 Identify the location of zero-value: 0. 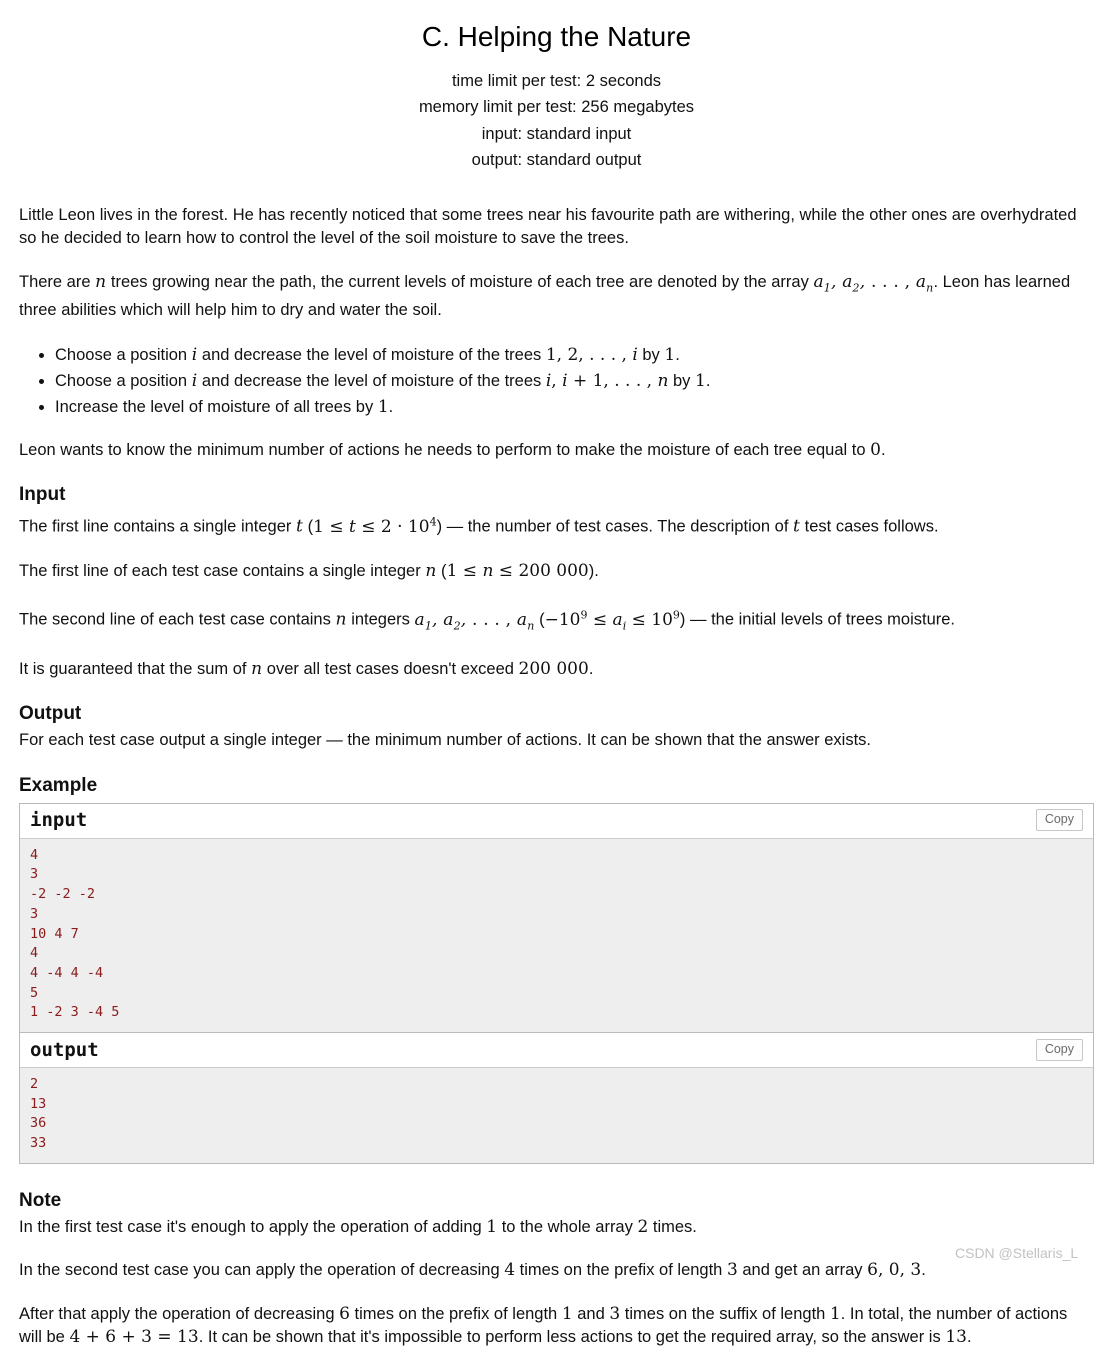
(875, 449).